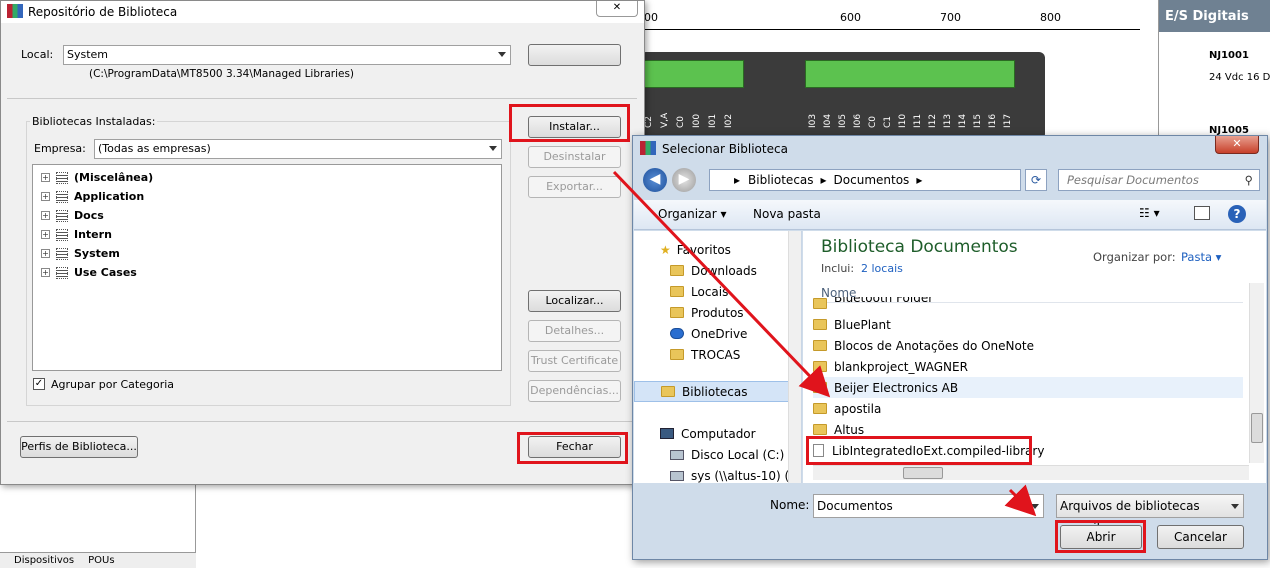  What do you see at coordinates (713, 120) in the screenshot?
I see `terminal-label: I01` at bounding box center [713, 120].